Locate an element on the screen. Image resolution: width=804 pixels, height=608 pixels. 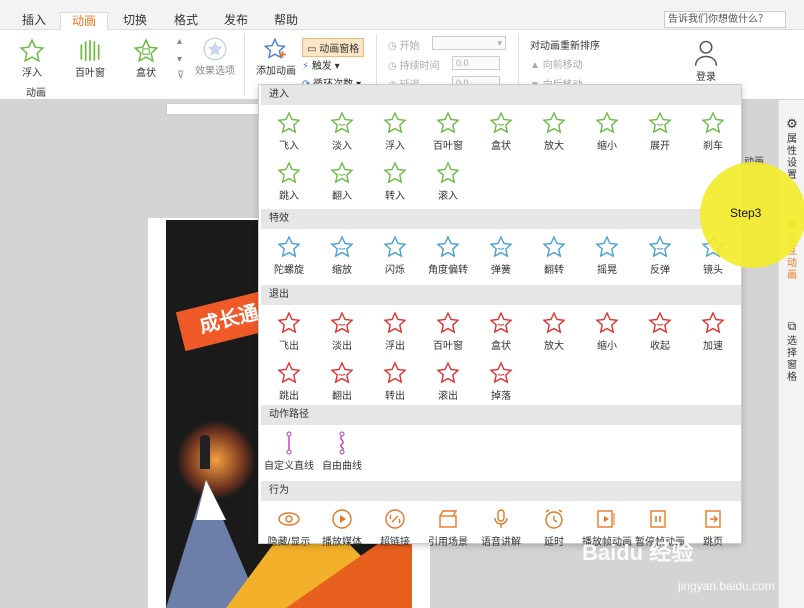
animation-item-enter: 跳入 is located at coordinates (289, 181).